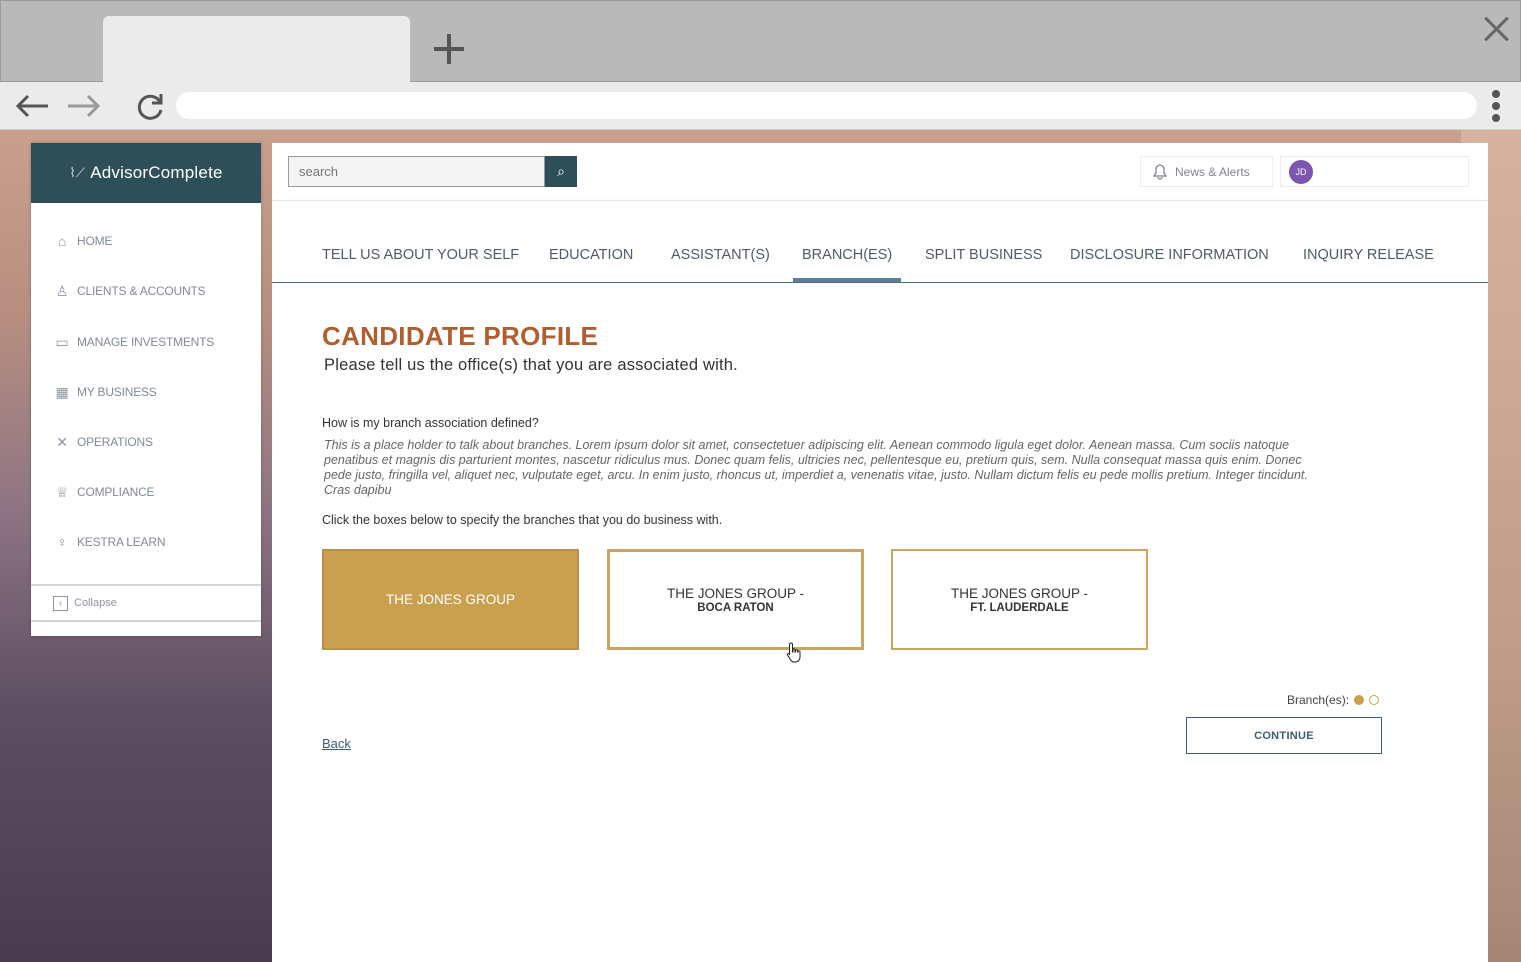 The image size is (1521, 962). What do you see at coordinates (1497, 29) in the screenshot?
I see `window-close-icon` at bounding box center [1497, 29].